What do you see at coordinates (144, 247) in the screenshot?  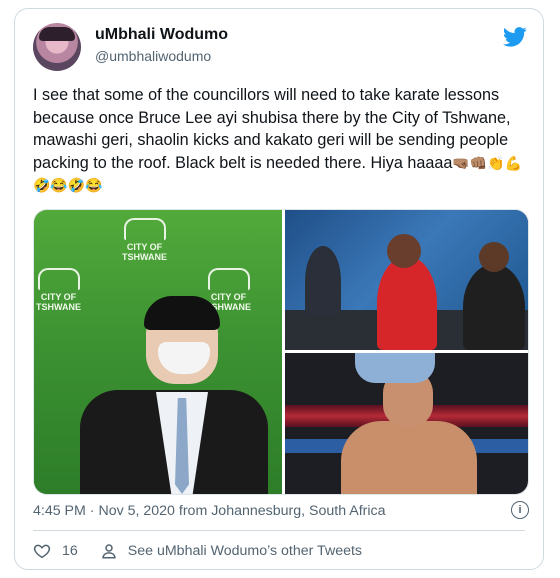 I see `logo-line-1: CITY OF` at bounding box center [144, 247].